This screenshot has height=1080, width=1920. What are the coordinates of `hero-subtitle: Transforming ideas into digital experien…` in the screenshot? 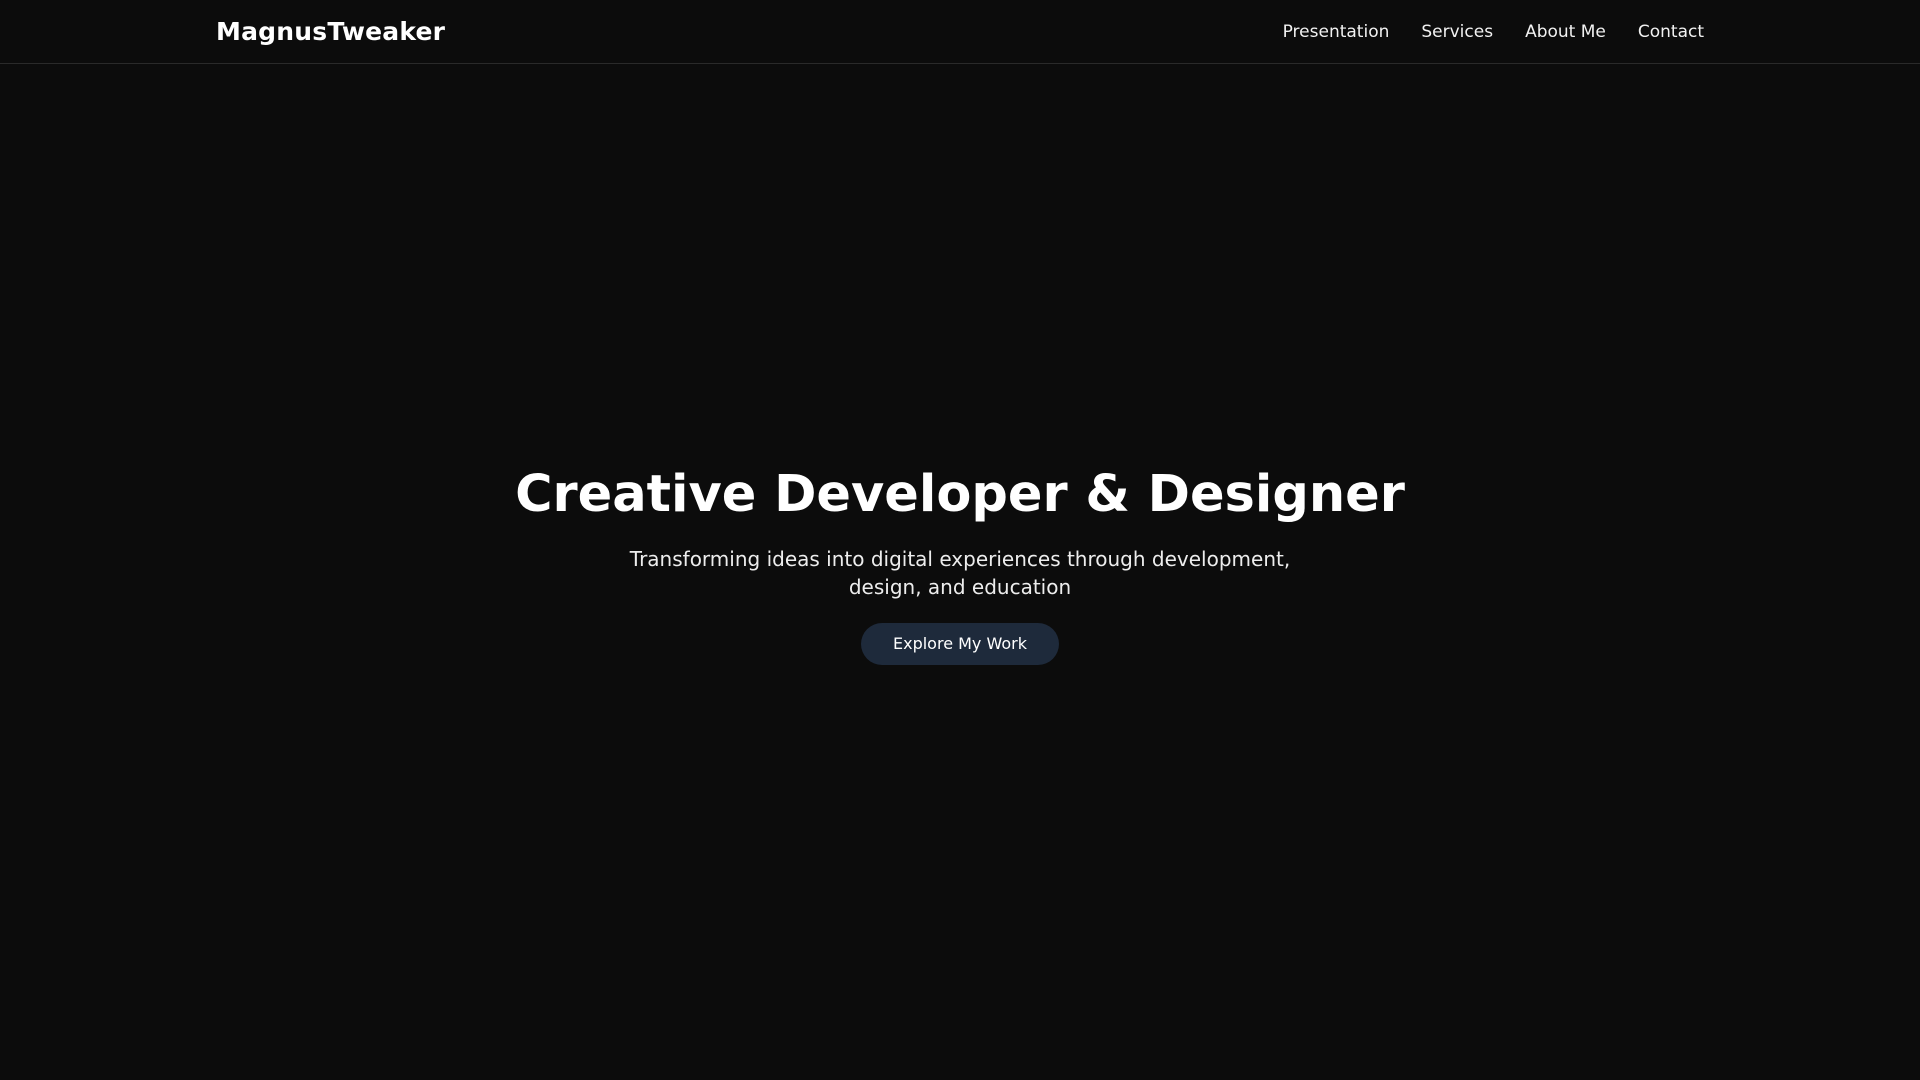 It's located at (960, 572).